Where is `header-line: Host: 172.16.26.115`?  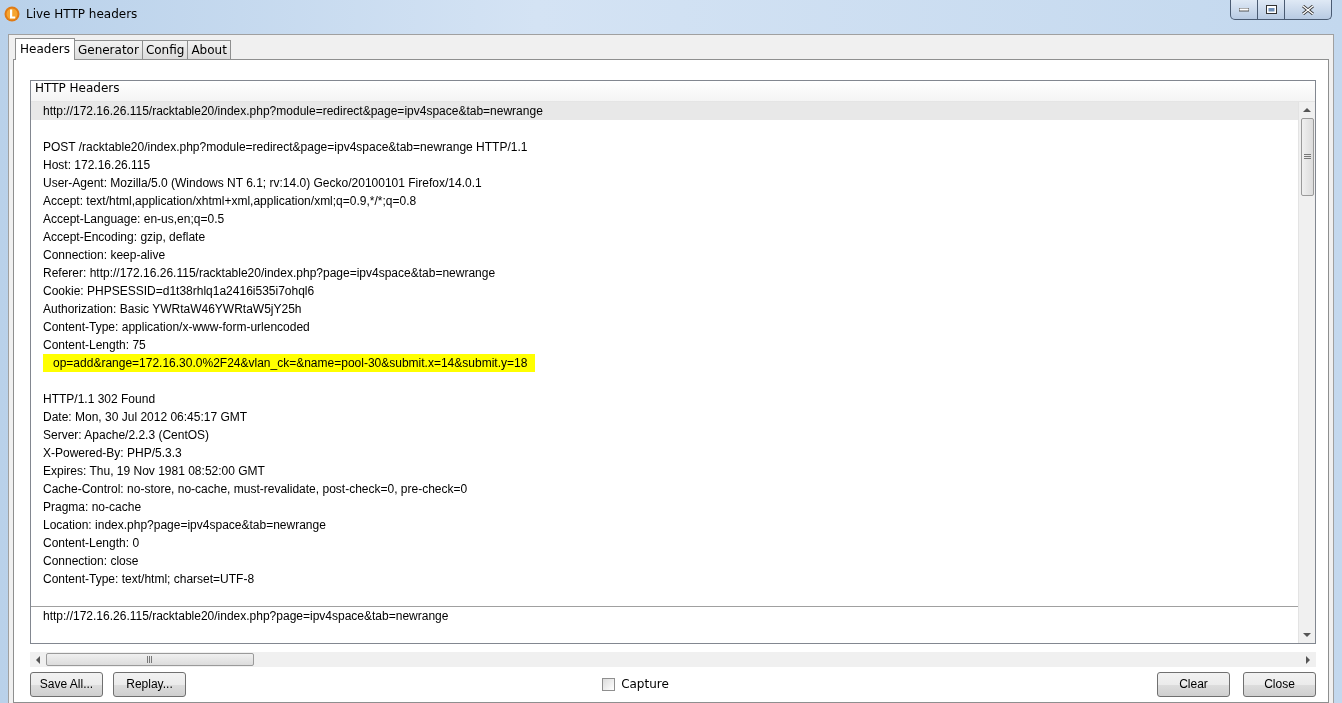 header-line: Host: 172.16.26.115 is located at coordinates (97, 165).